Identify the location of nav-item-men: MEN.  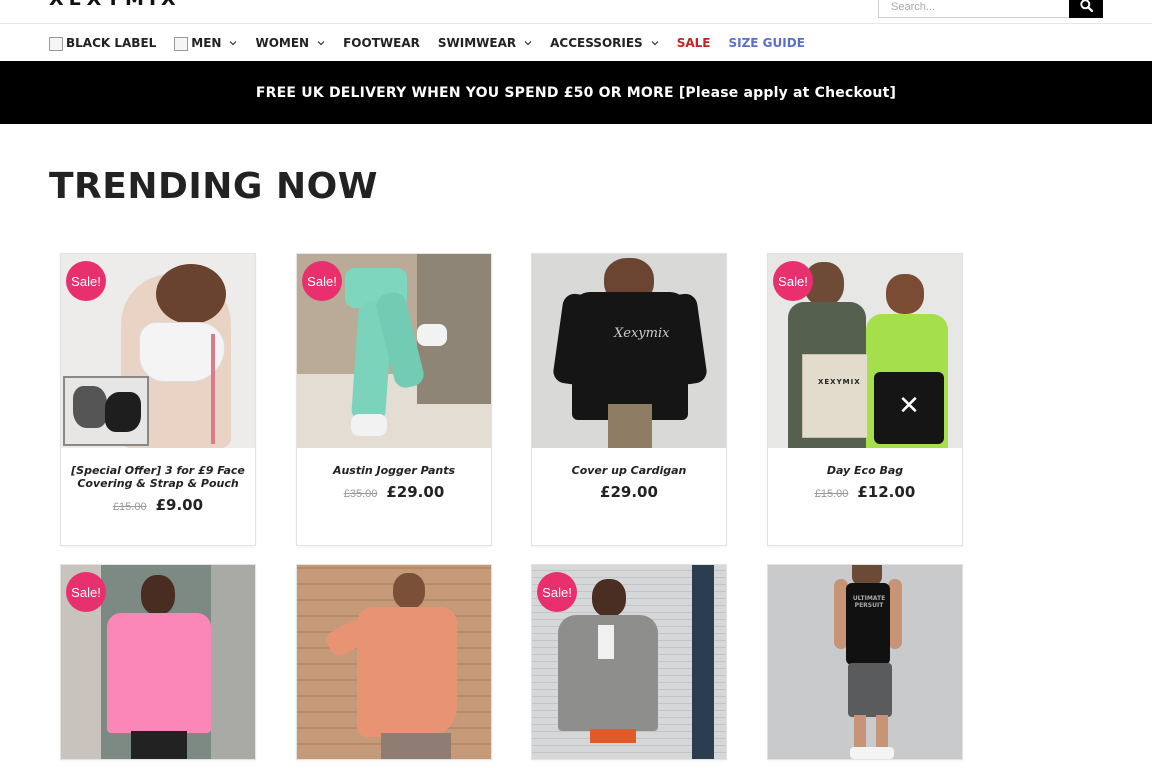
(205, 43).